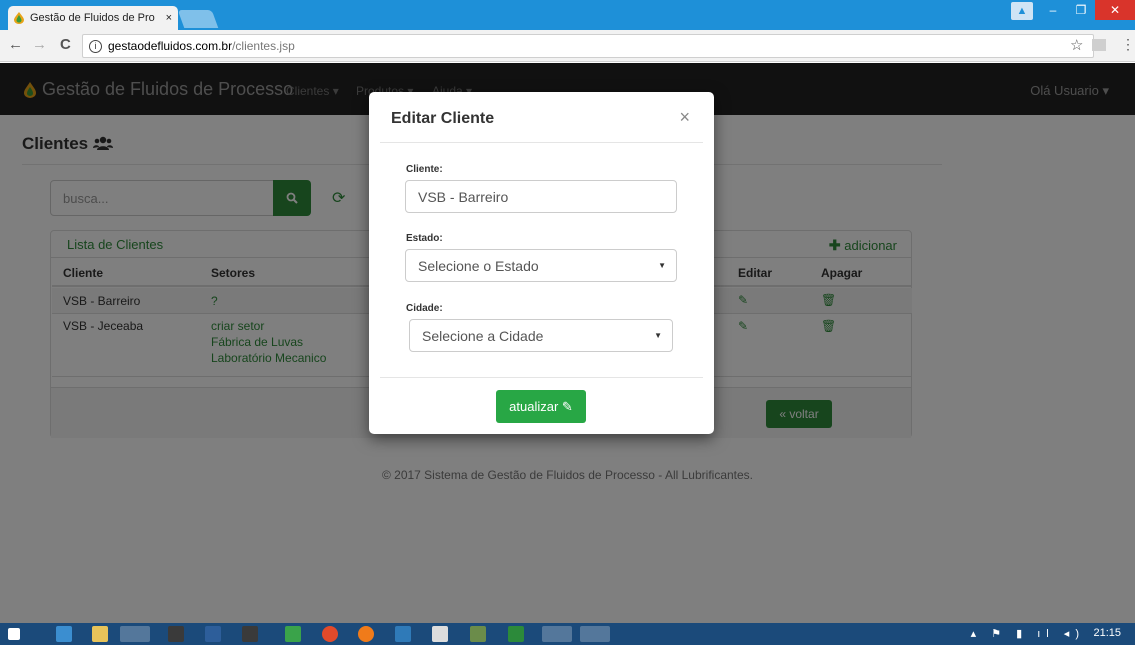  I want to click on cidade-value: Selecione a Cidade, so click(483, 335).